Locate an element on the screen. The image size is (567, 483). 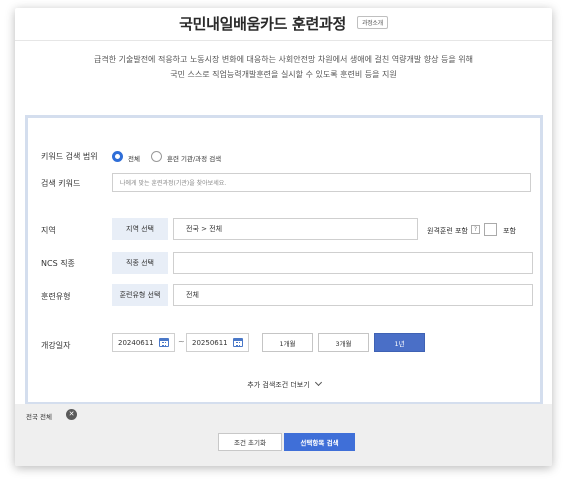
remote-include-label: 포함 is located at coordinates (509, 231).